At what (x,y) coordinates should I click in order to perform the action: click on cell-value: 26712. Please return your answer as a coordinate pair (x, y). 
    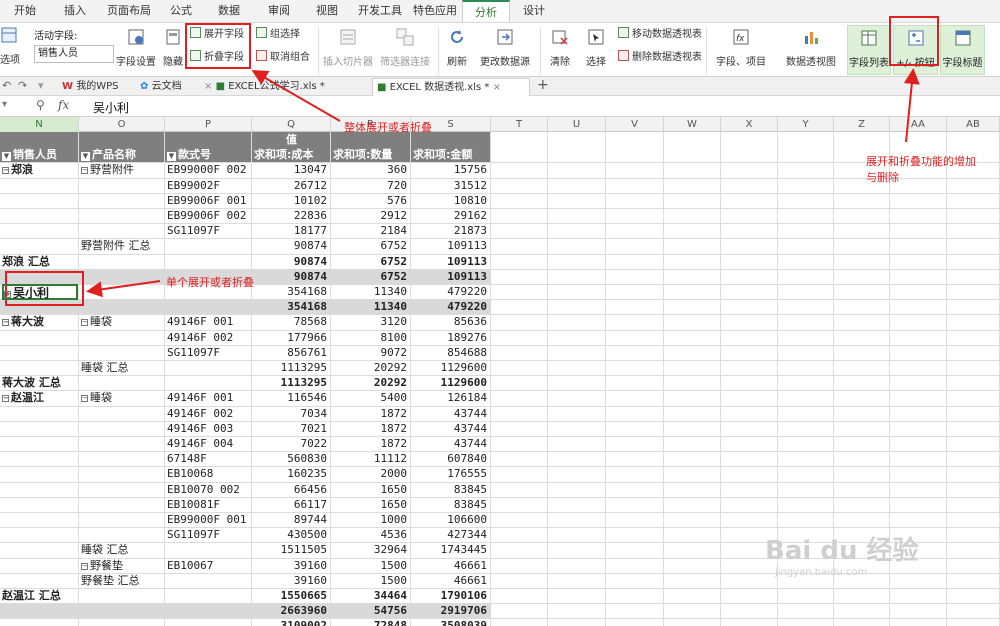
    Looking at the image, I should click on (310, 185).